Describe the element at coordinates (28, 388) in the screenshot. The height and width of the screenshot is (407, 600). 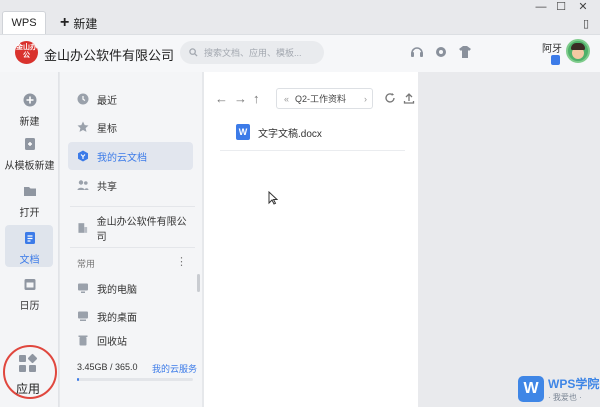
I see `apps-label: 应用` at that location.